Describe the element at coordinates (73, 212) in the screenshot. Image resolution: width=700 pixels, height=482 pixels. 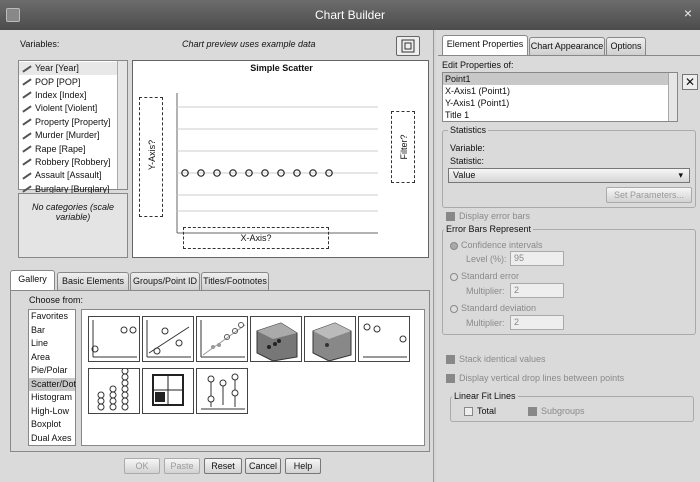
I see `no-categories-text: No categories (scale variable)` at that location.